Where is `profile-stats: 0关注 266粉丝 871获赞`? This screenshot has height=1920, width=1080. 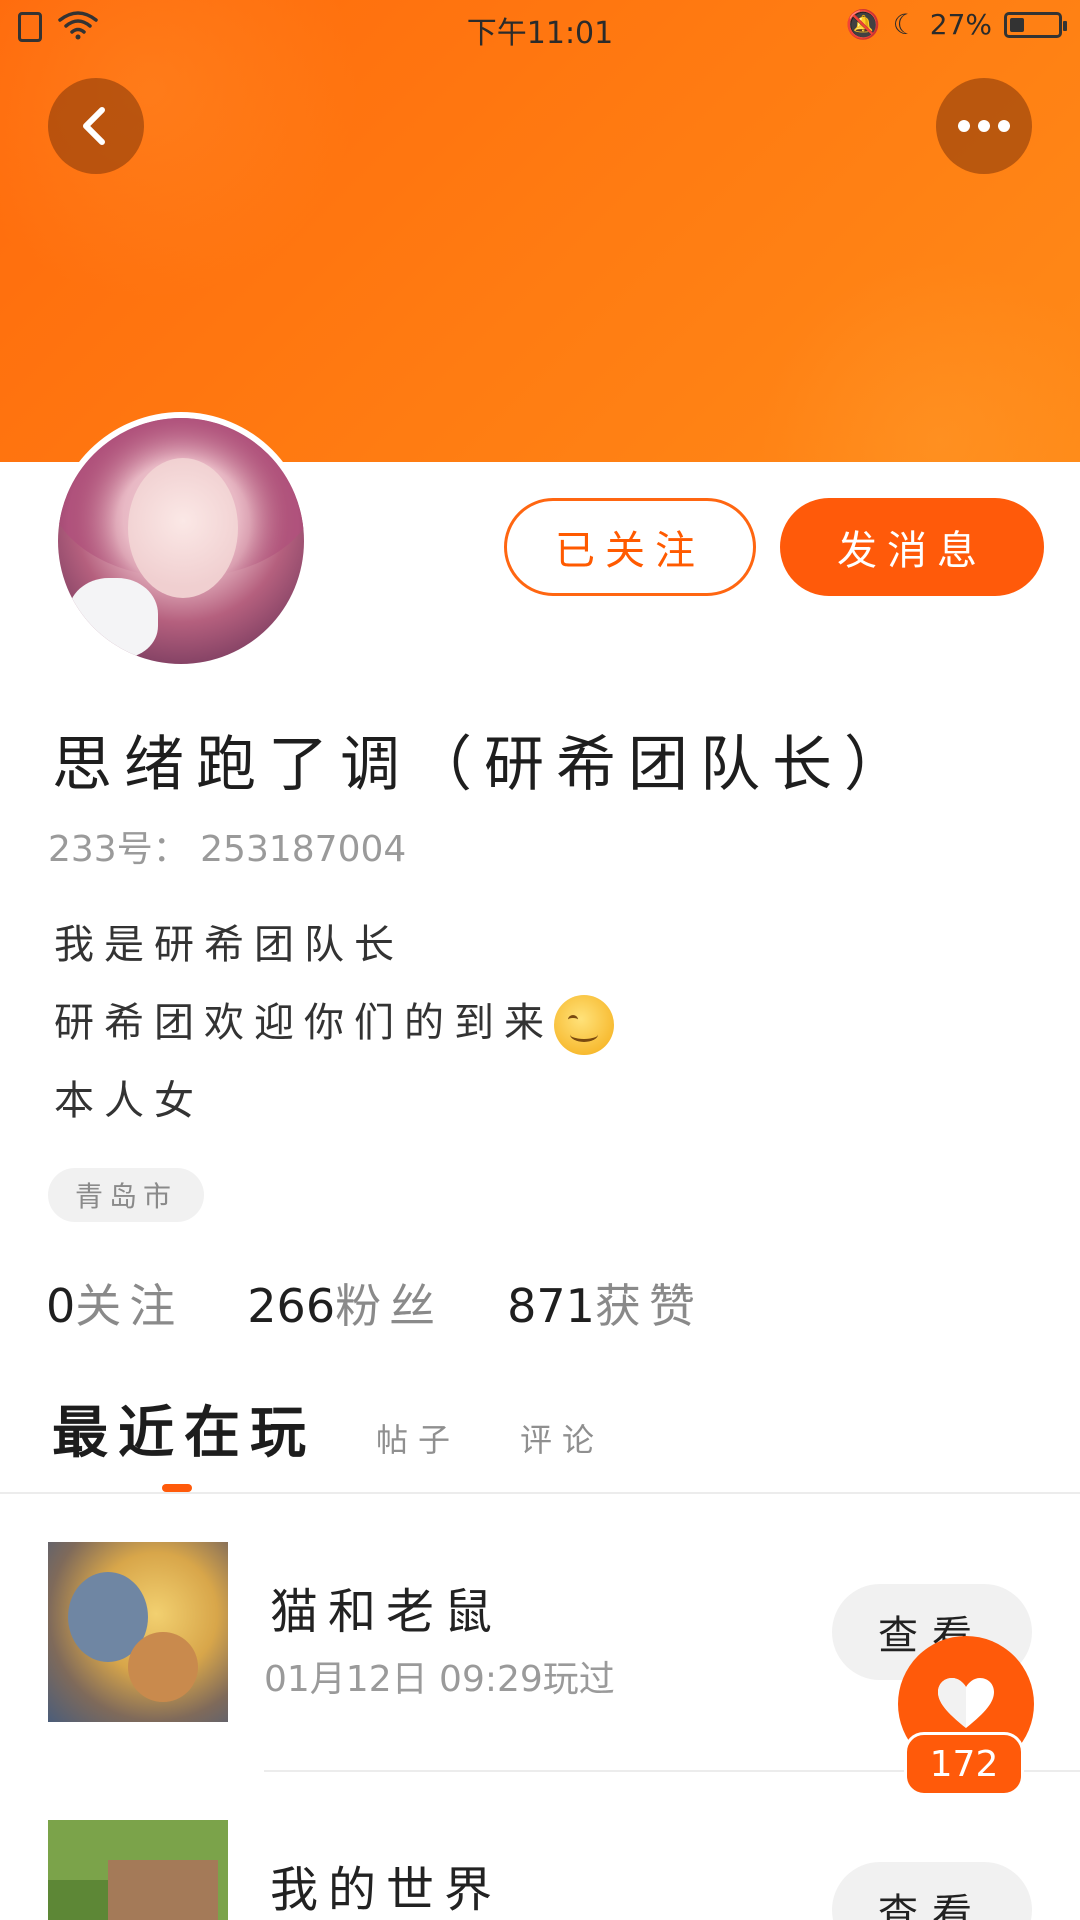
profile-stats: 0关注 266粉丝 871获赞 is located at coordinates (374, 1303).